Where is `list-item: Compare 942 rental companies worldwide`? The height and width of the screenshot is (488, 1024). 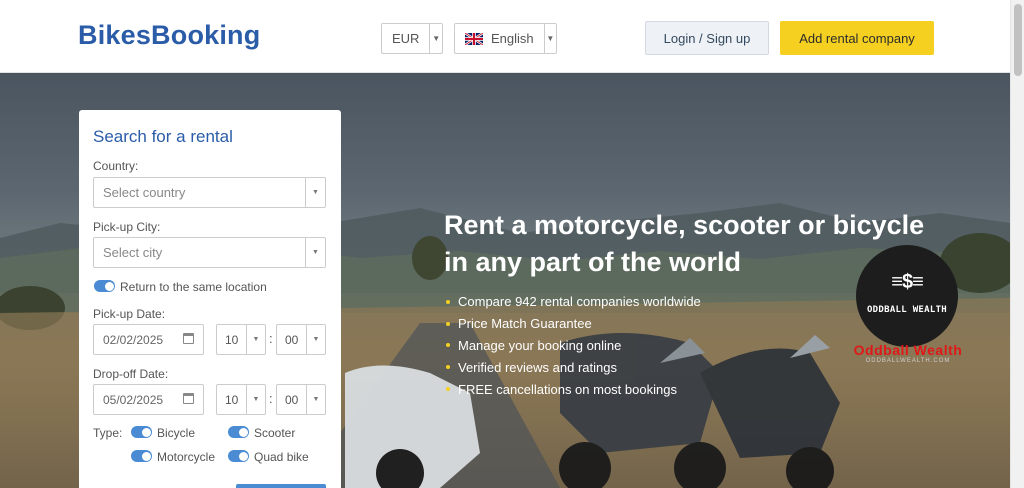 list-item: Compare 942 rental companies worldwide is located at coordinates (573, 302).